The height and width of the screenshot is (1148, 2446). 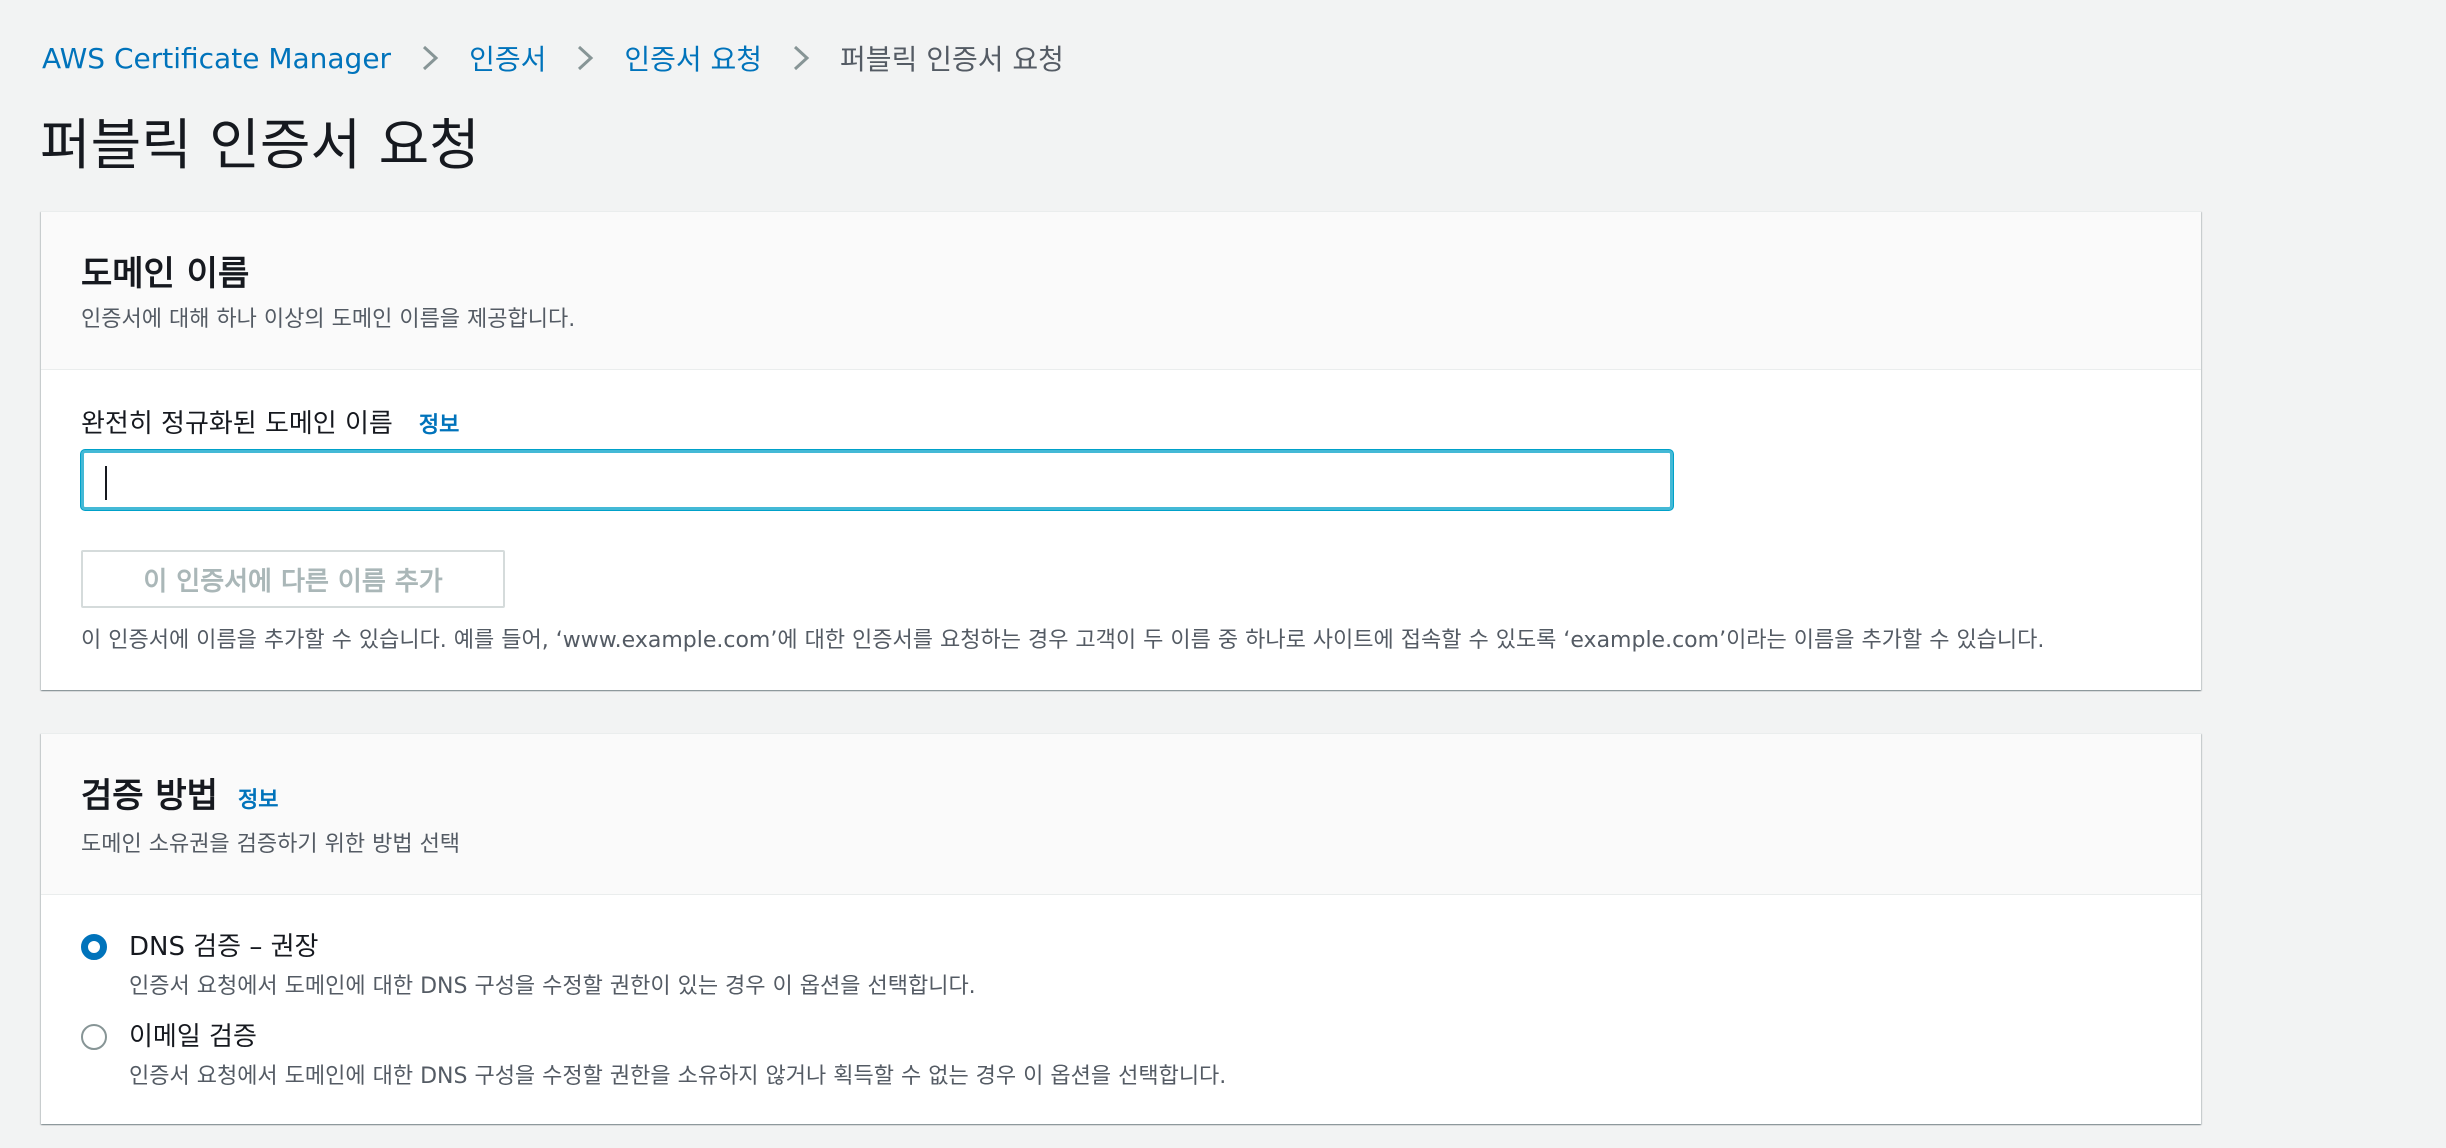 I want to click on domain-names-title: 도메인 이름, so click(x=165, y=270).